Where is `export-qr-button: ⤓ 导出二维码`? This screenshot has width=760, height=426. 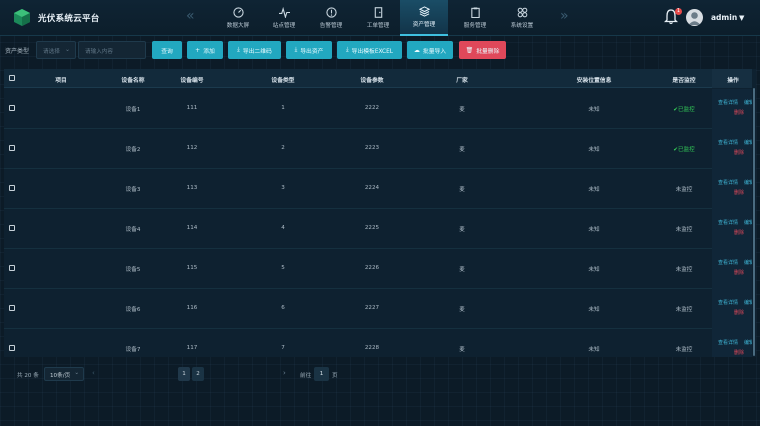 export-qr-button: ⤓ 导出二维码 is located at coordinates (254, 50).